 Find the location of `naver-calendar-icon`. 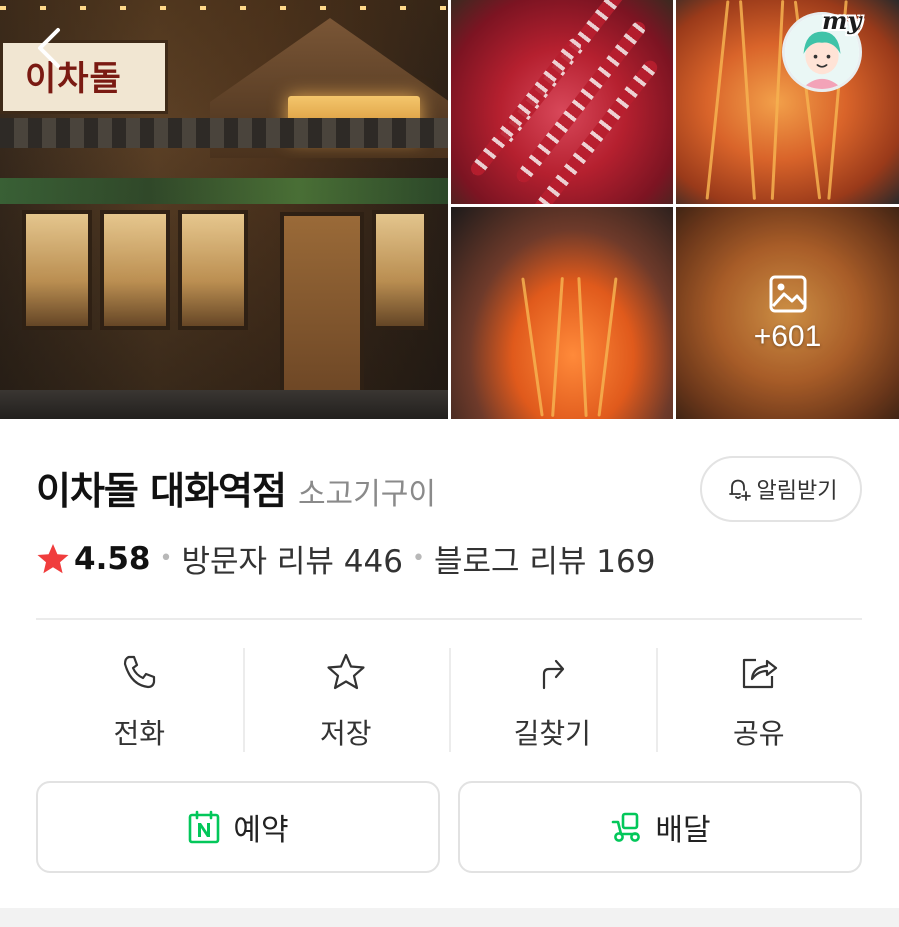

naver-calendar-icon is located at coordinates (204, 827).